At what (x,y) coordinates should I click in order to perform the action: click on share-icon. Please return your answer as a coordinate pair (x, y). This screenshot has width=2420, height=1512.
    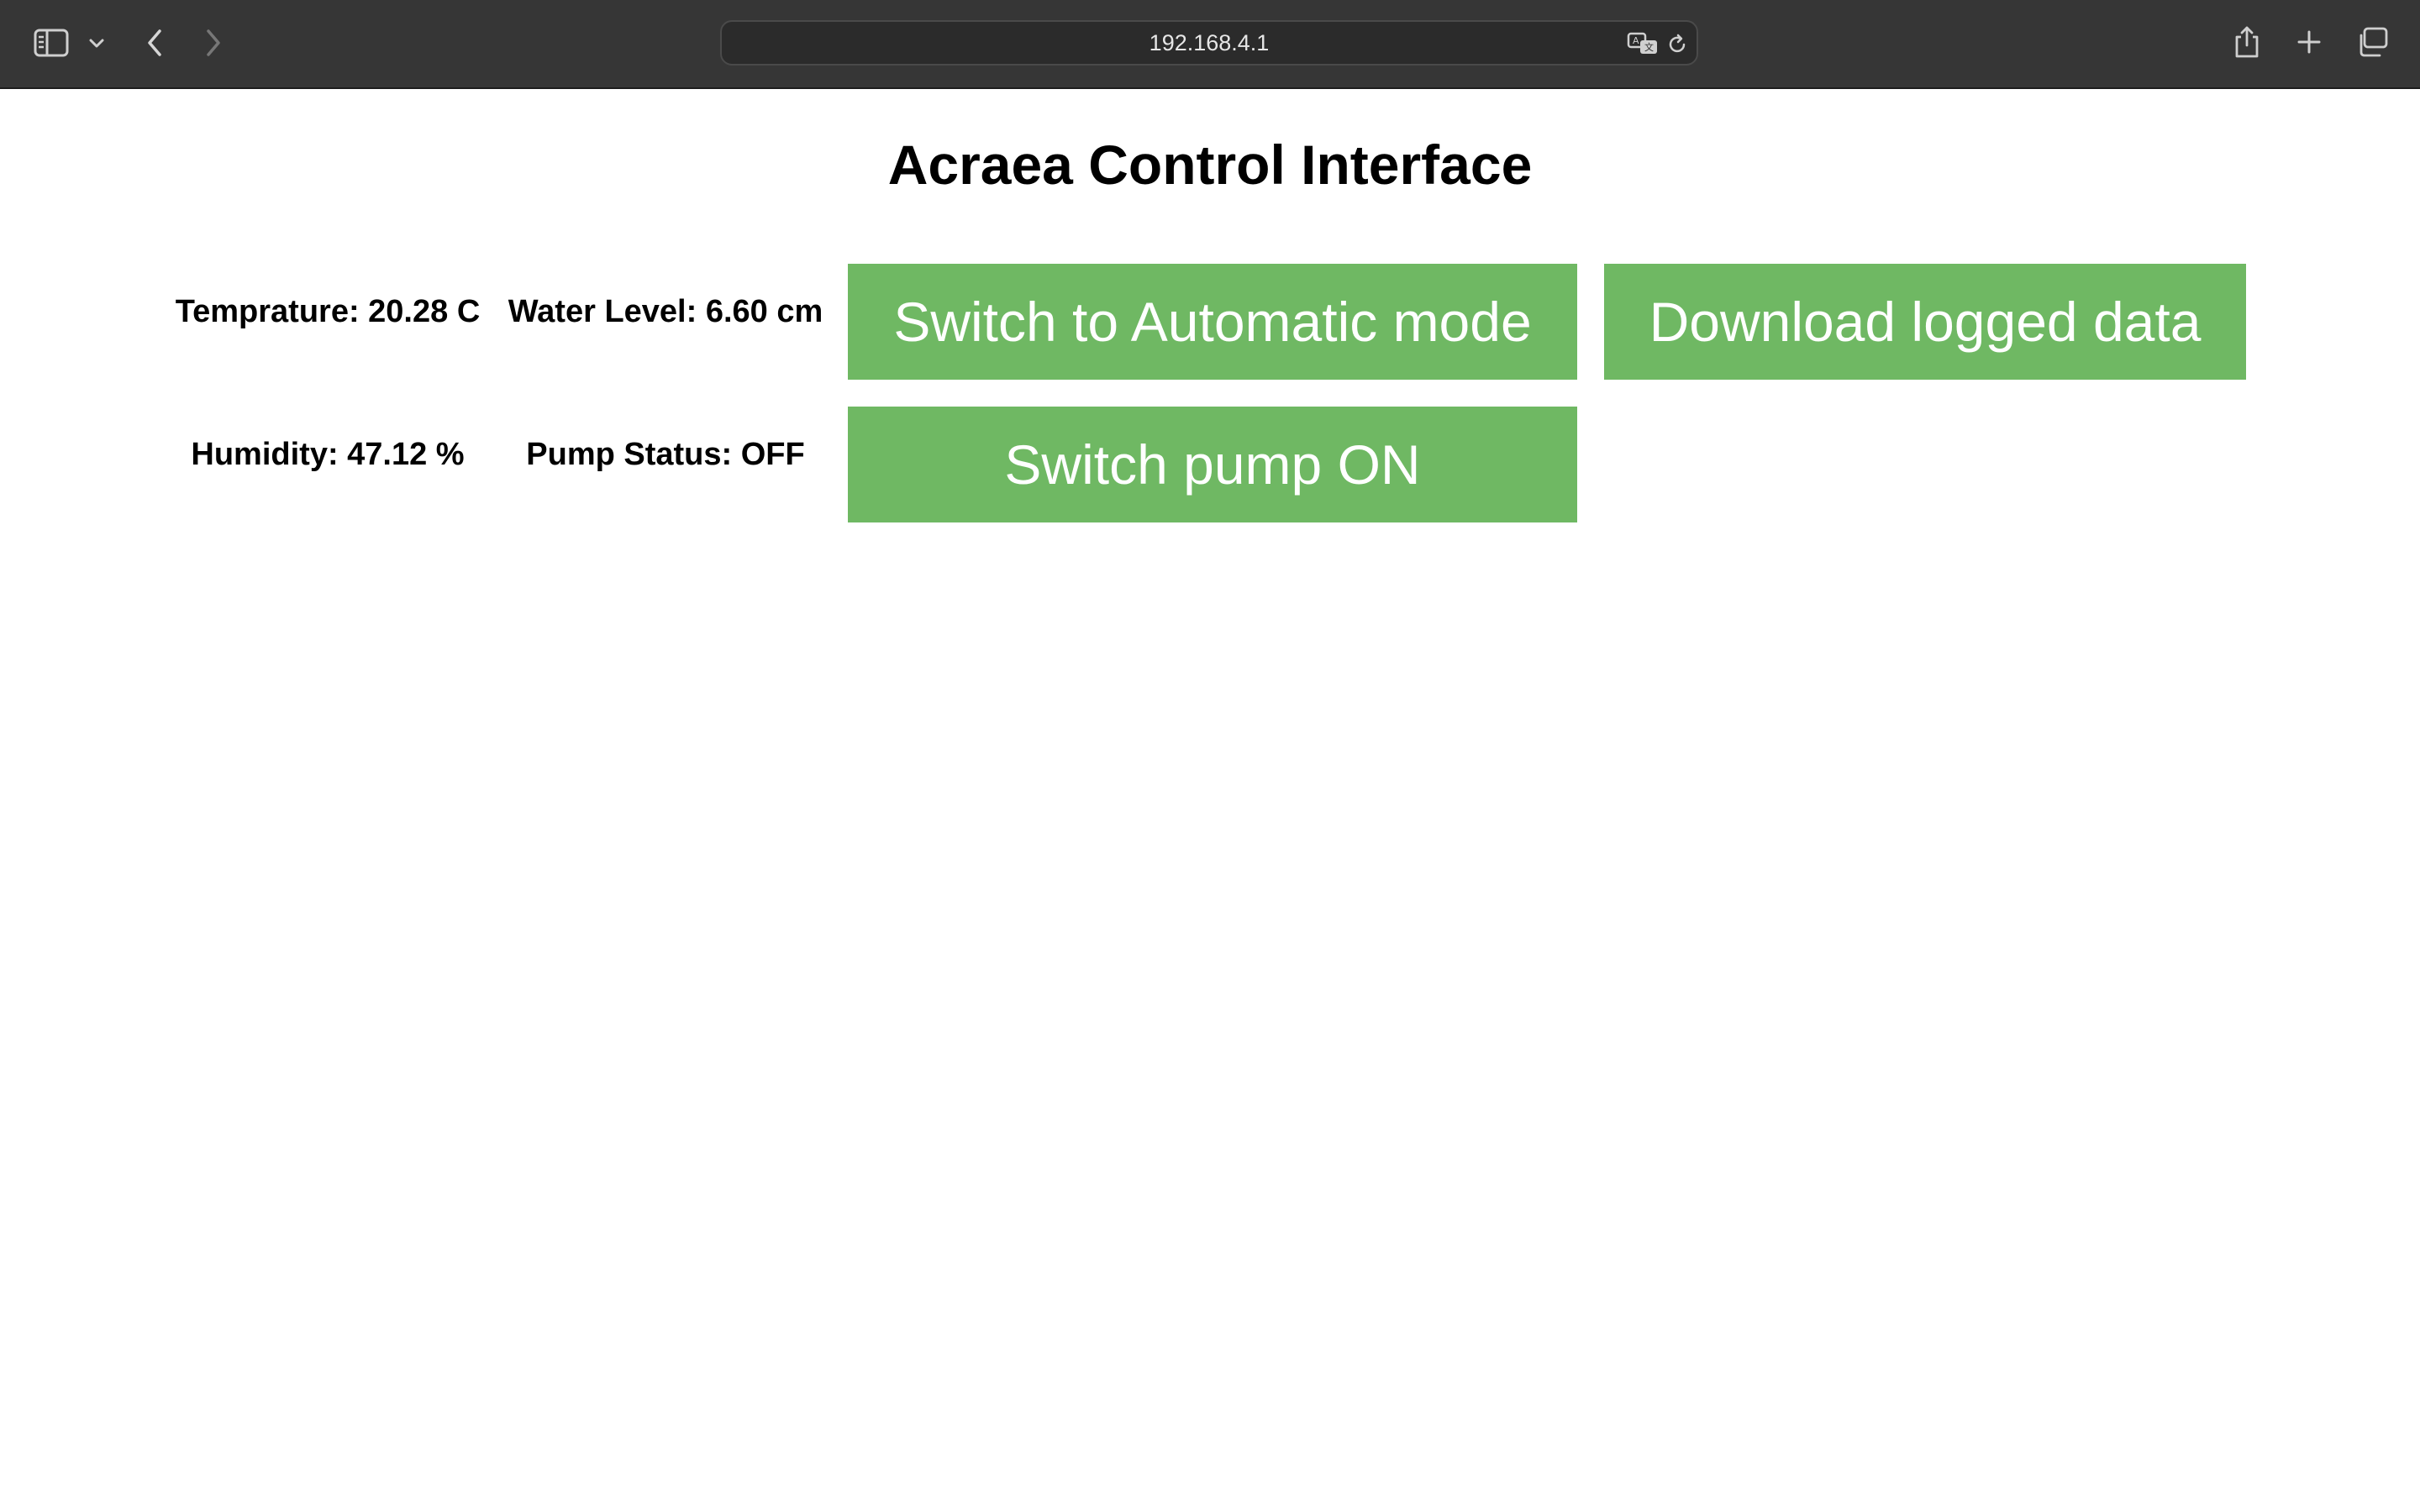
    Looking at the image, I should click on (2247, 42).